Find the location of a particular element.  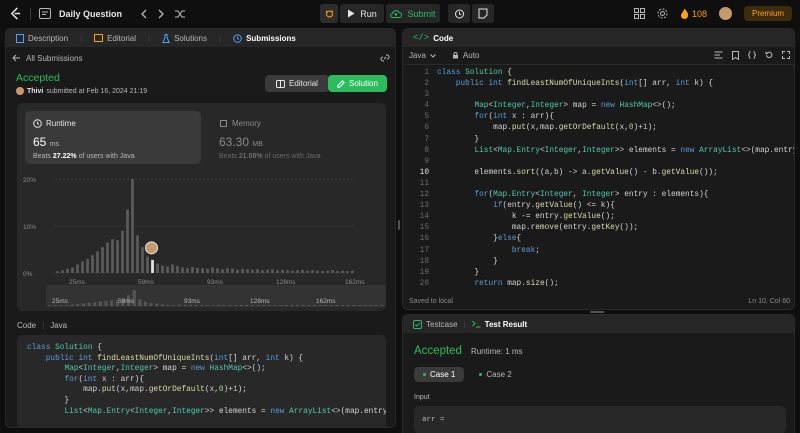

code-line-text: map.put(x,map.getOrDefault(x,0)+1); is located at coordinates (547, 128).